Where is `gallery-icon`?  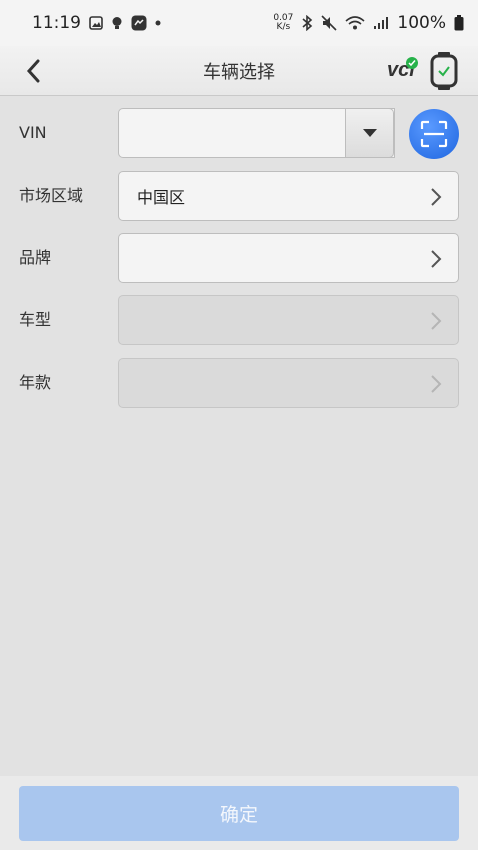
gallery-icon is located at coordinates (96, 23).